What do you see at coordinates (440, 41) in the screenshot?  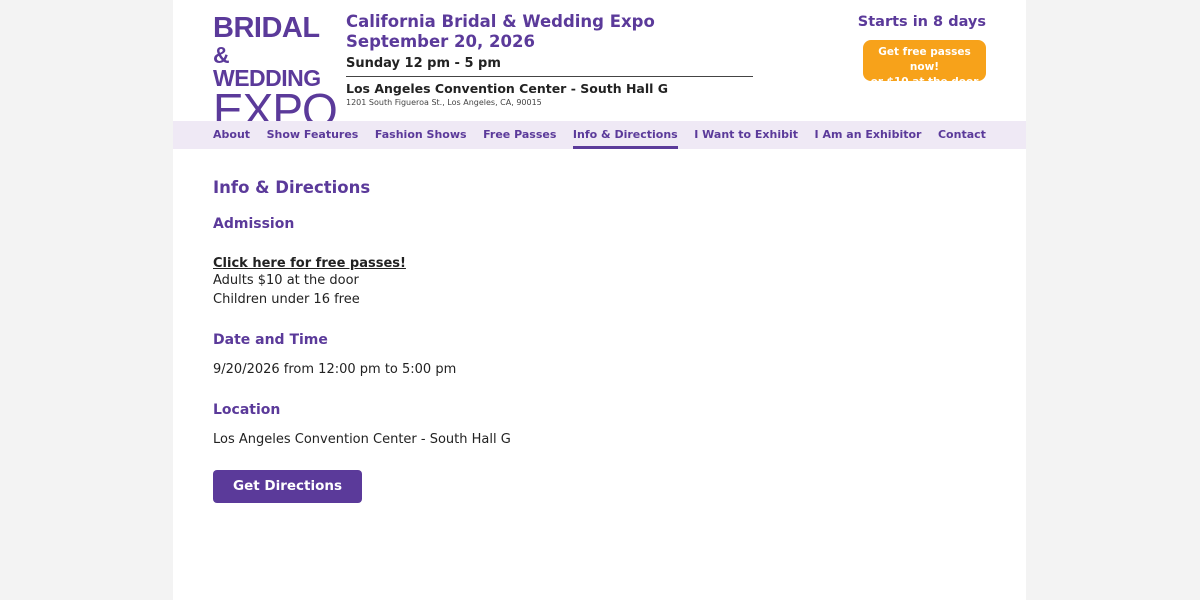 I see `event-date: September 20, 2026` at bounding box center [440, 41].